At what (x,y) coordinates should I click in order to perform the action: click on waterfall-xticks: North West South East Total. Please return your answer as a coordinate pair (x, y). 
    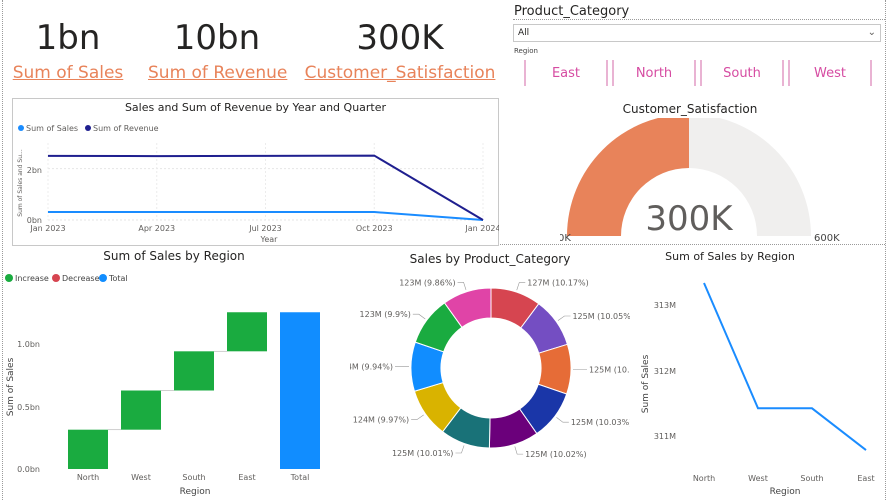
    Looking at the image, I should click on (193, 477).